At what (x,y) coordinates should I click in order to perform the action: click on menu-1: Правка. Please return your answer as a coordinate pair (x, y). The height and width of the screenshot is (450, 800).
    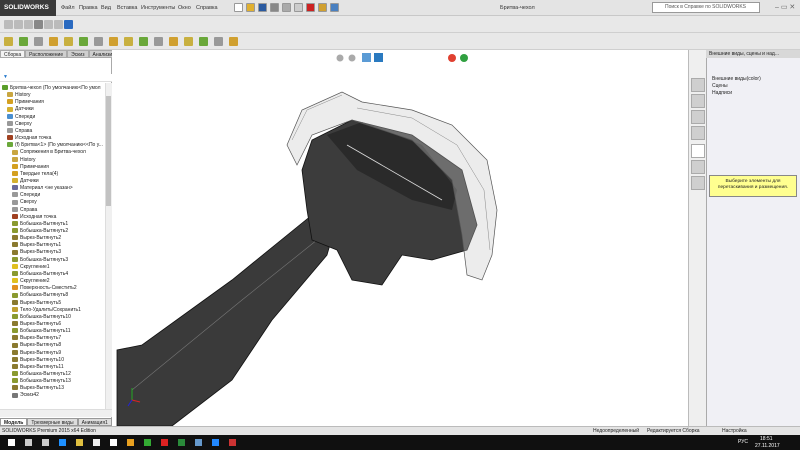
    Looking at the image, I should click on (88, 8).